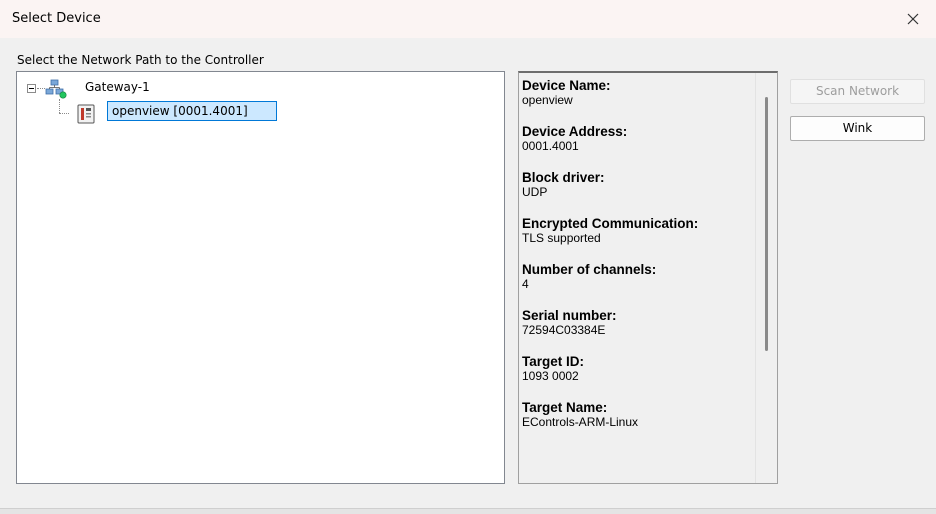 The image size is (936, 514). Describe the element at coordinates (565, 407) in the screenshot. I see `info-key: Target Name:` at that location.